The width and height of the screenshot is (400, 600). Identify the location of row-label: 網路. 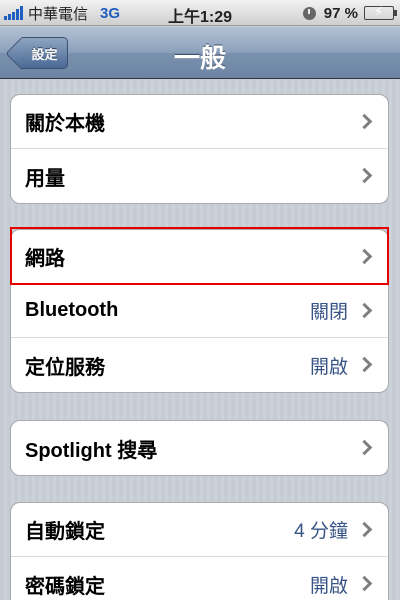
(45, 259).